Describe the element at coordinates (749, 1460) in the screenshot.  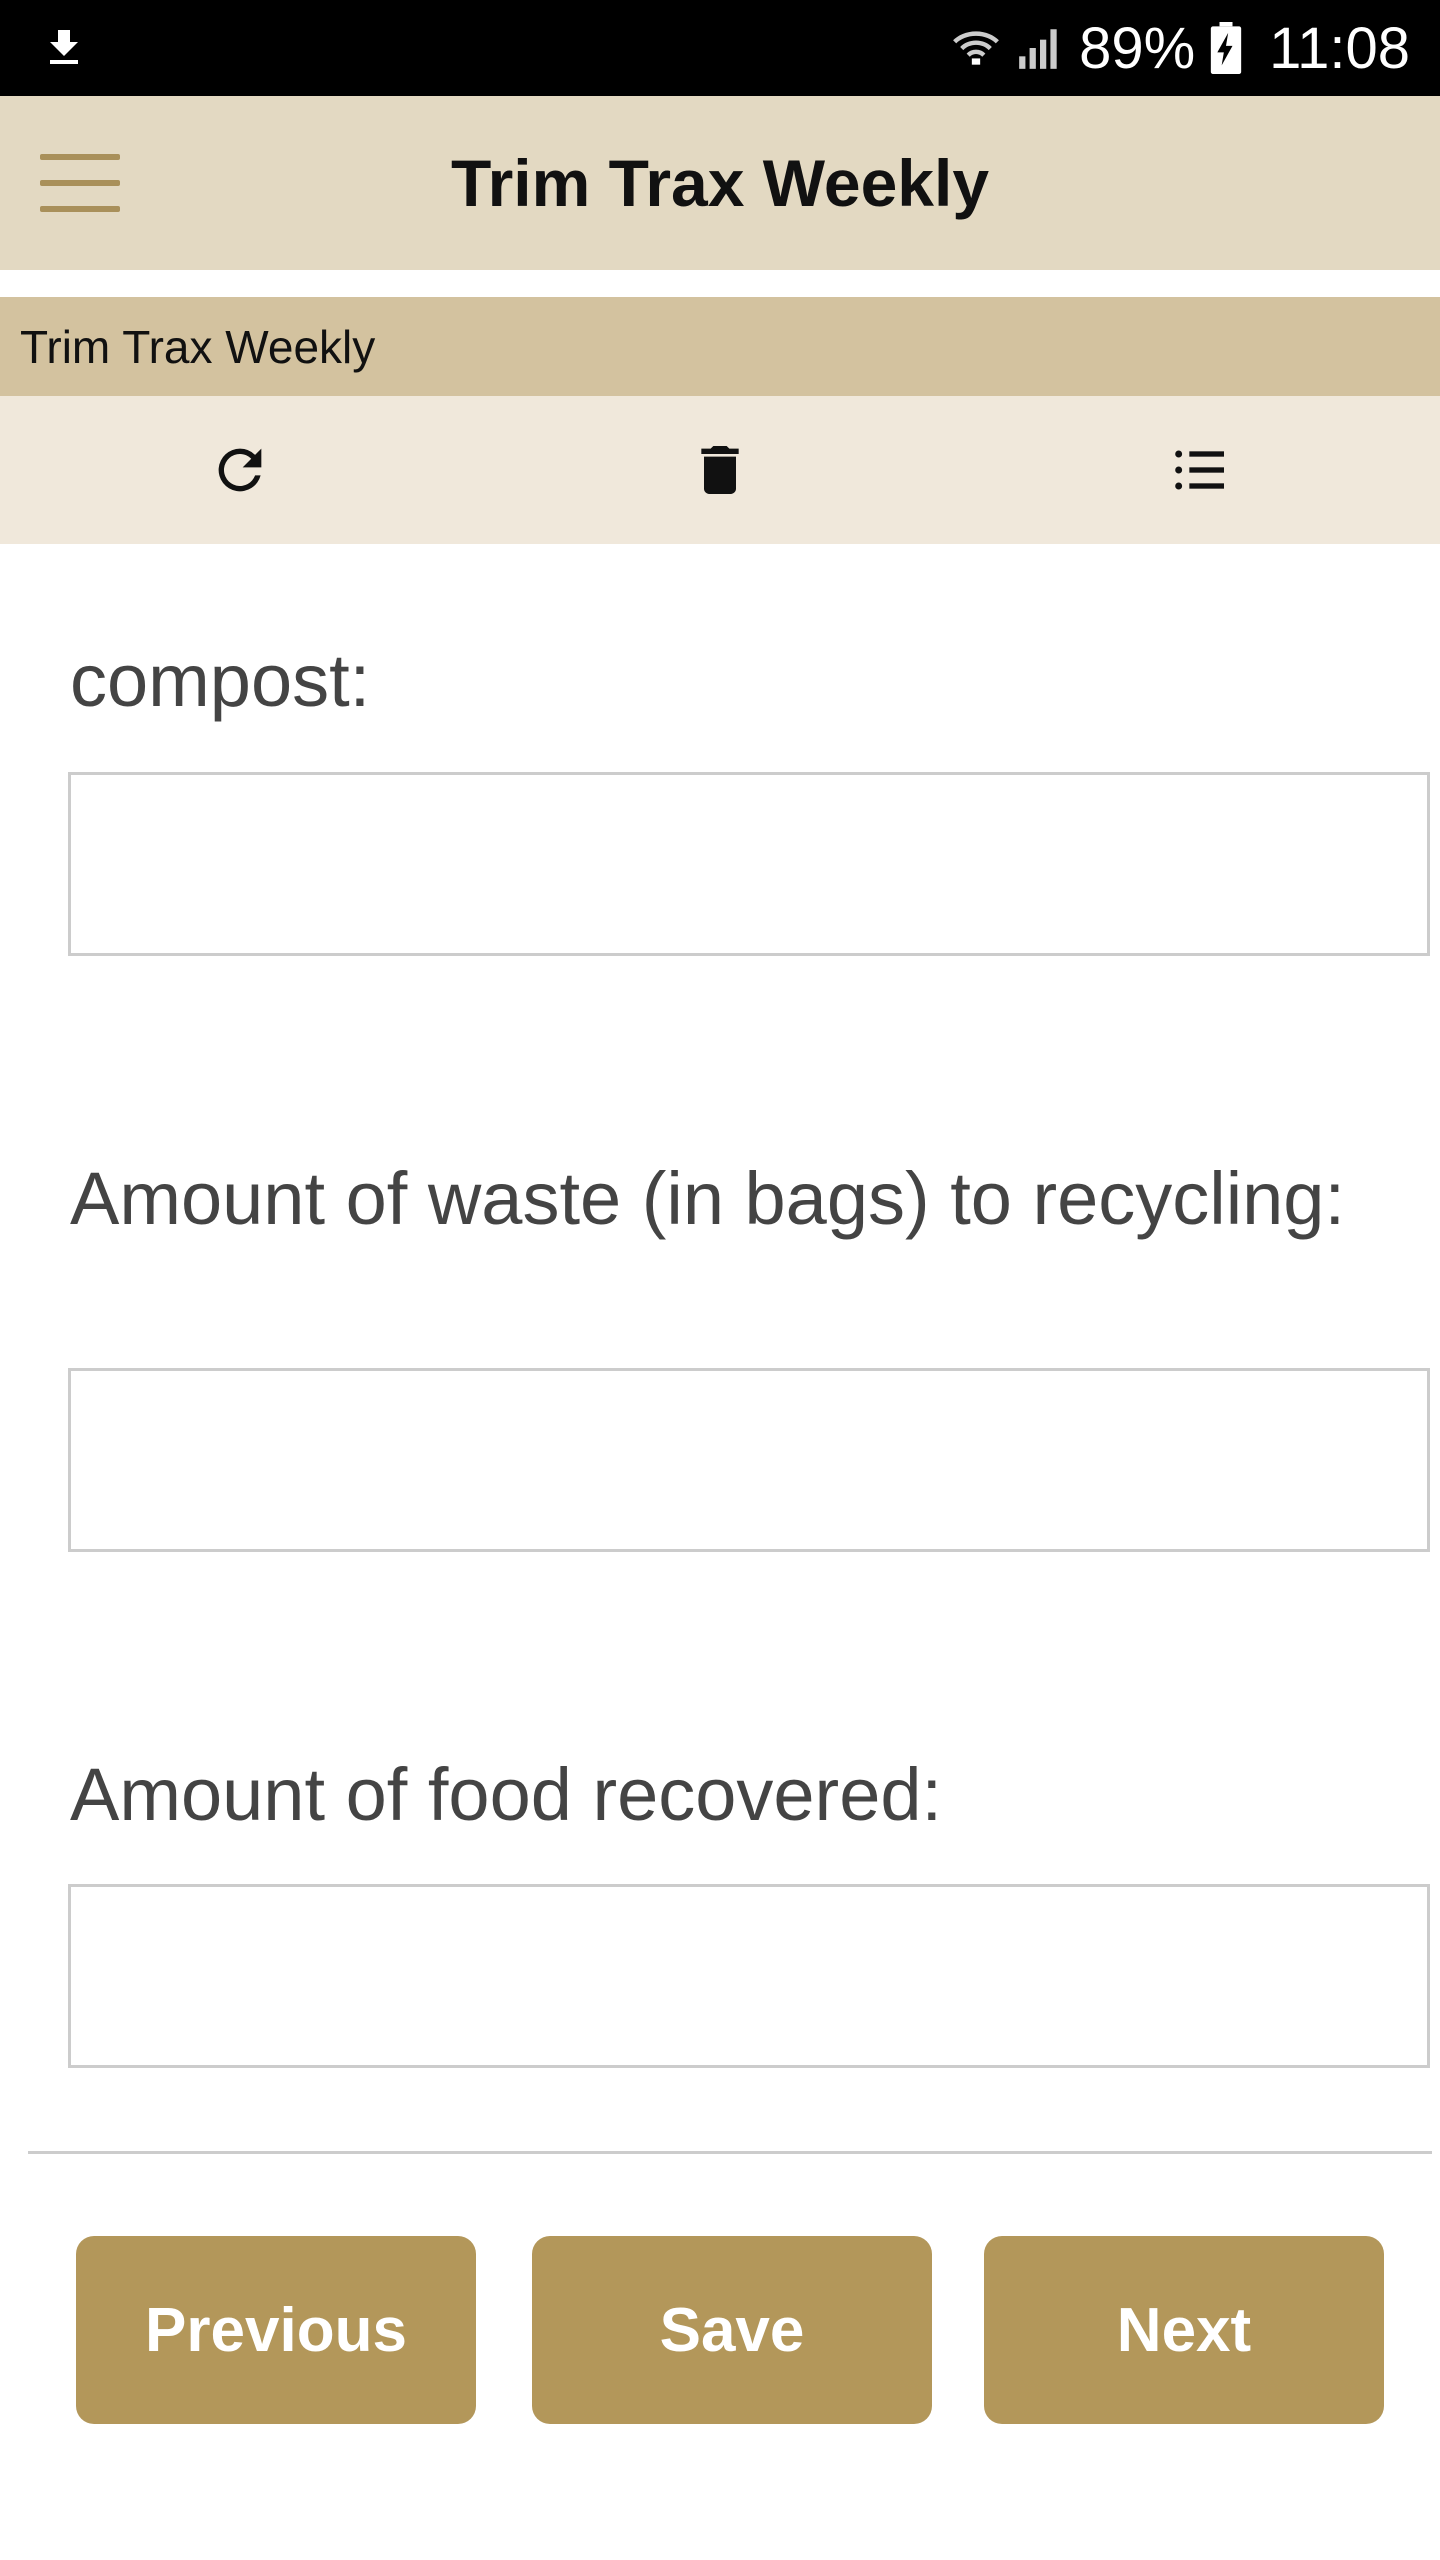
I see `recycling-input` at that location.